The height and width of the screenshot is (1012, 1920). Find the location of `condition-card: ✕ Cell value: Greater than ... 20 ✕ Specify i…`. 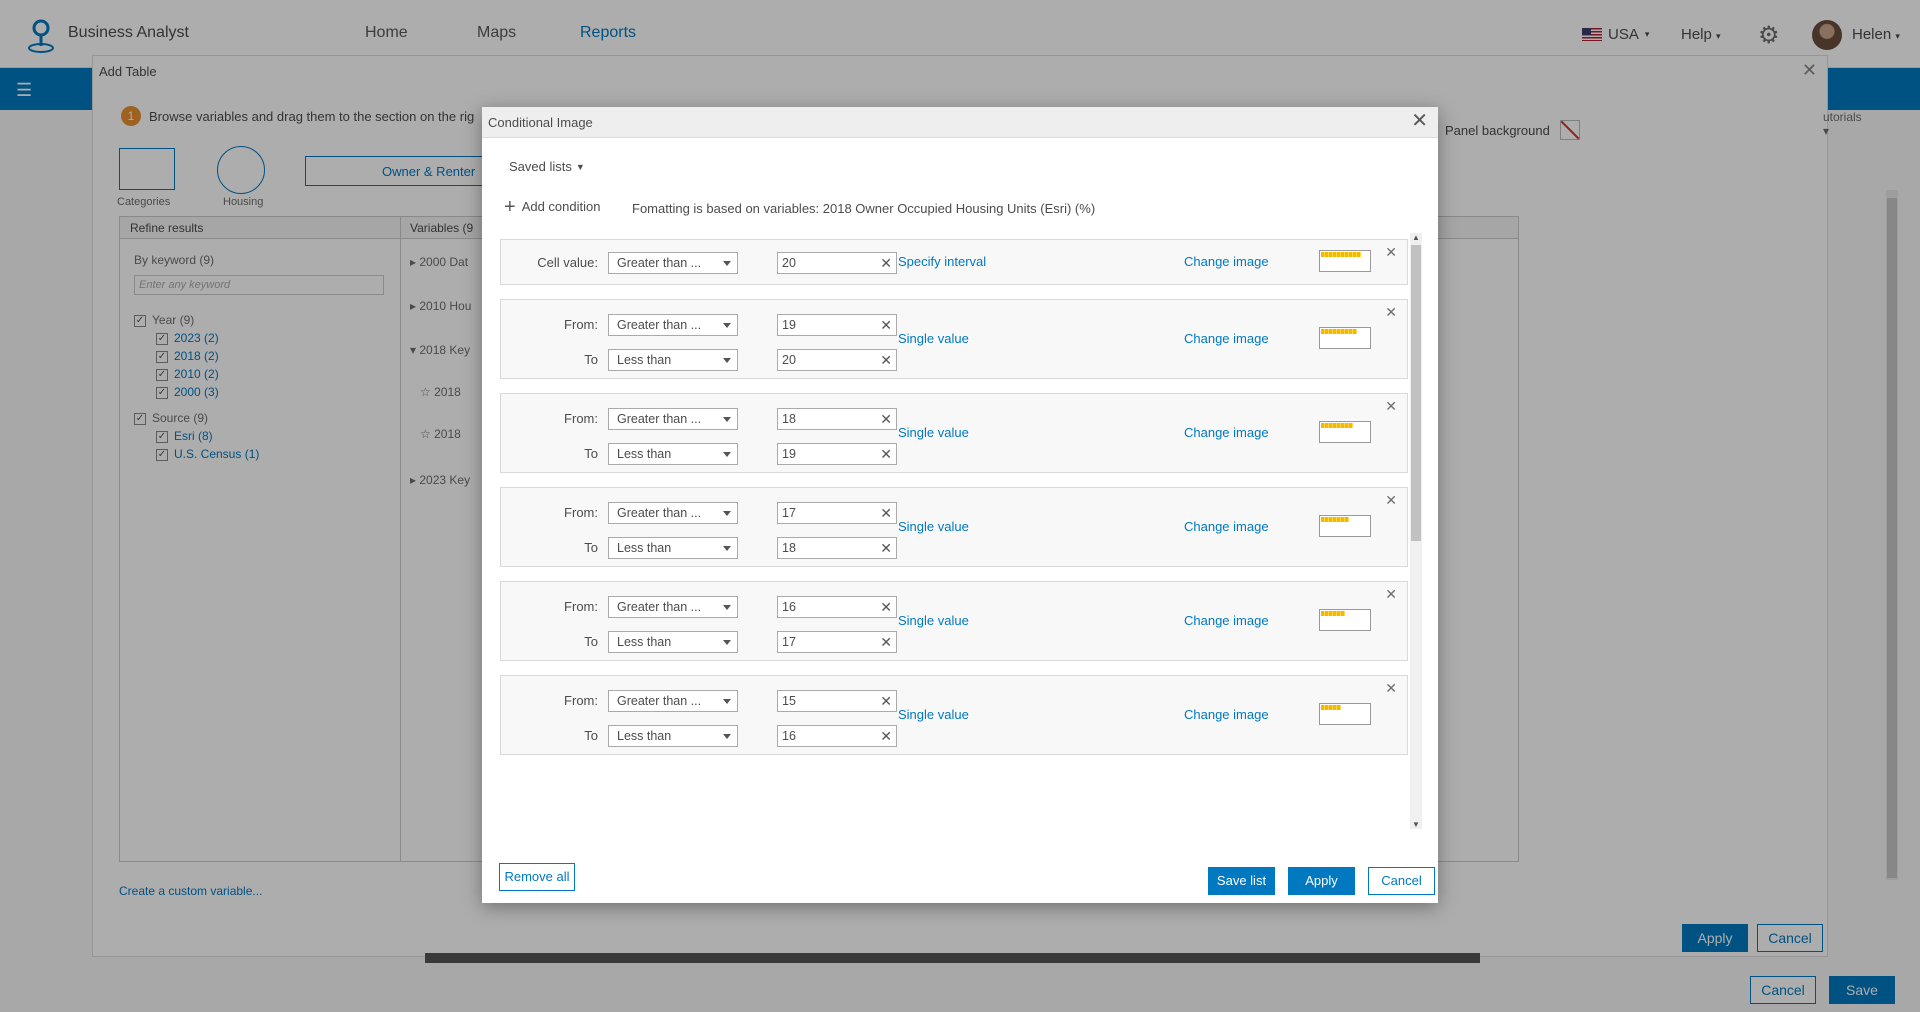

condition-card: ✕ Cell value: Greater than ... 20 ✕ Specify i… is located at coordinates (954, 262).